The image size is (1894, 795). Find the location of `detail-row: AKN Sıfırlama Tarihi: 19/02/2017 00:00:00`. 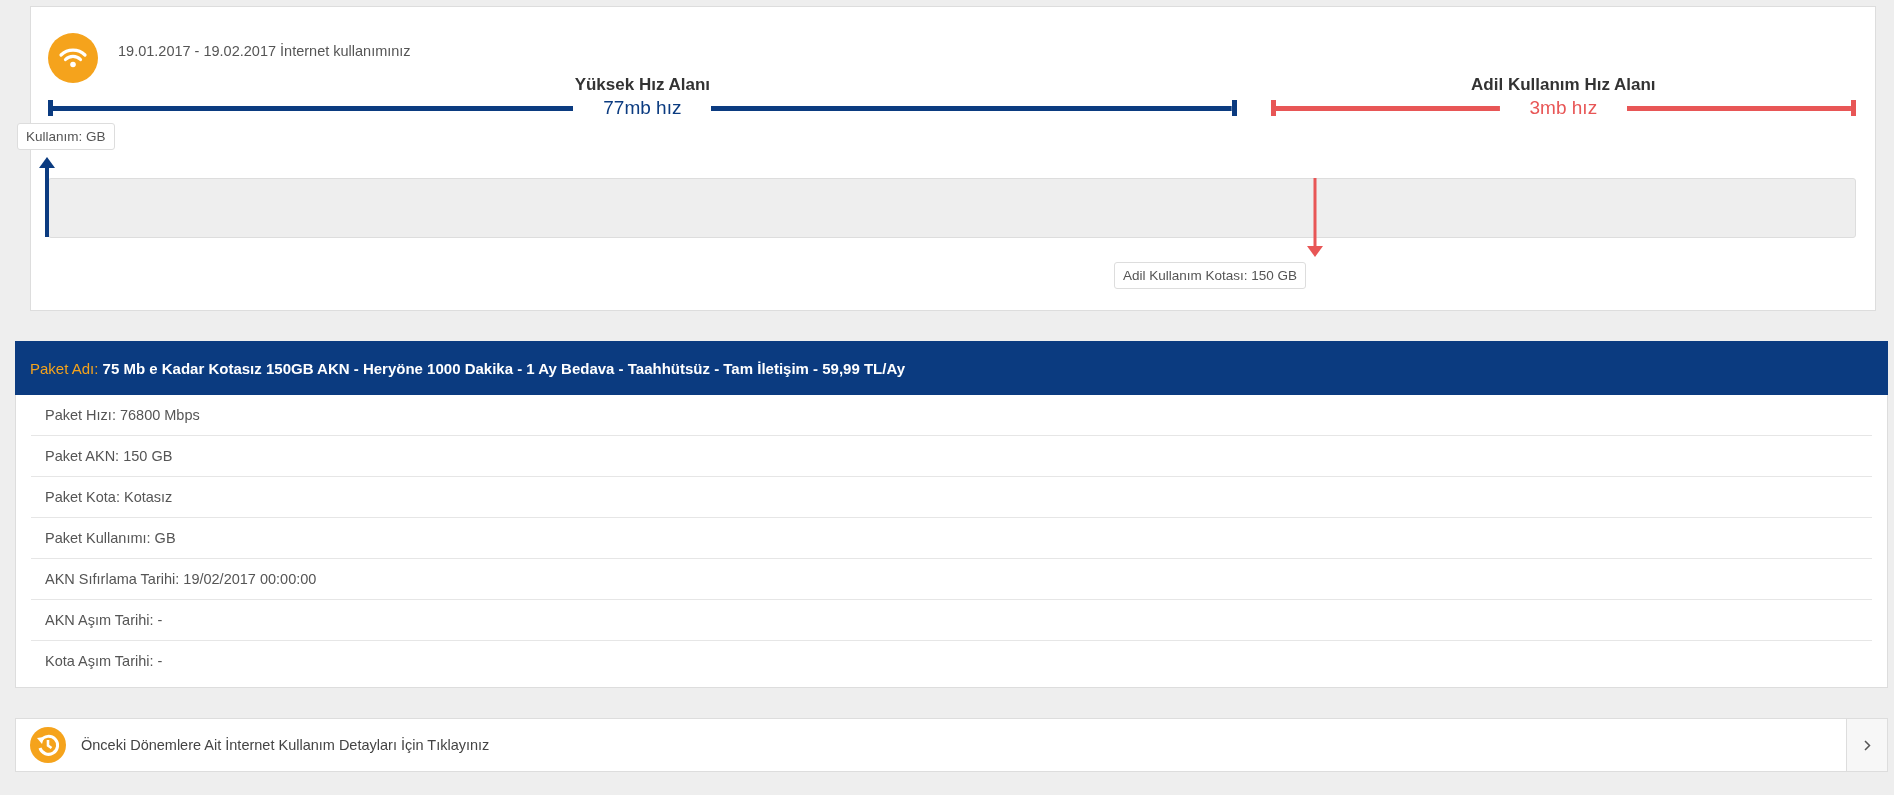

detail-row: AKN Sıfırlama Tarihi: 19/02/2017 00:00:00 is located at coordinates (951, 579).